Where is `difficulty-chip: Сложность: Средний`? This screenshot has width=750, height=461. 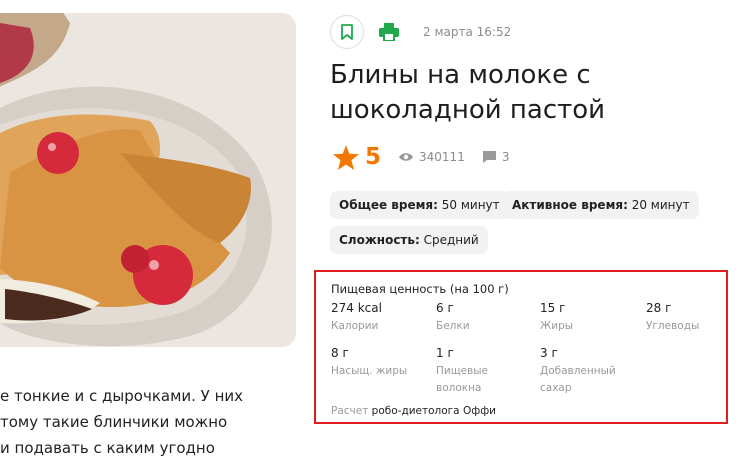
difficulty-chip: Сложность: Средний is located at coordinates (409, 240).